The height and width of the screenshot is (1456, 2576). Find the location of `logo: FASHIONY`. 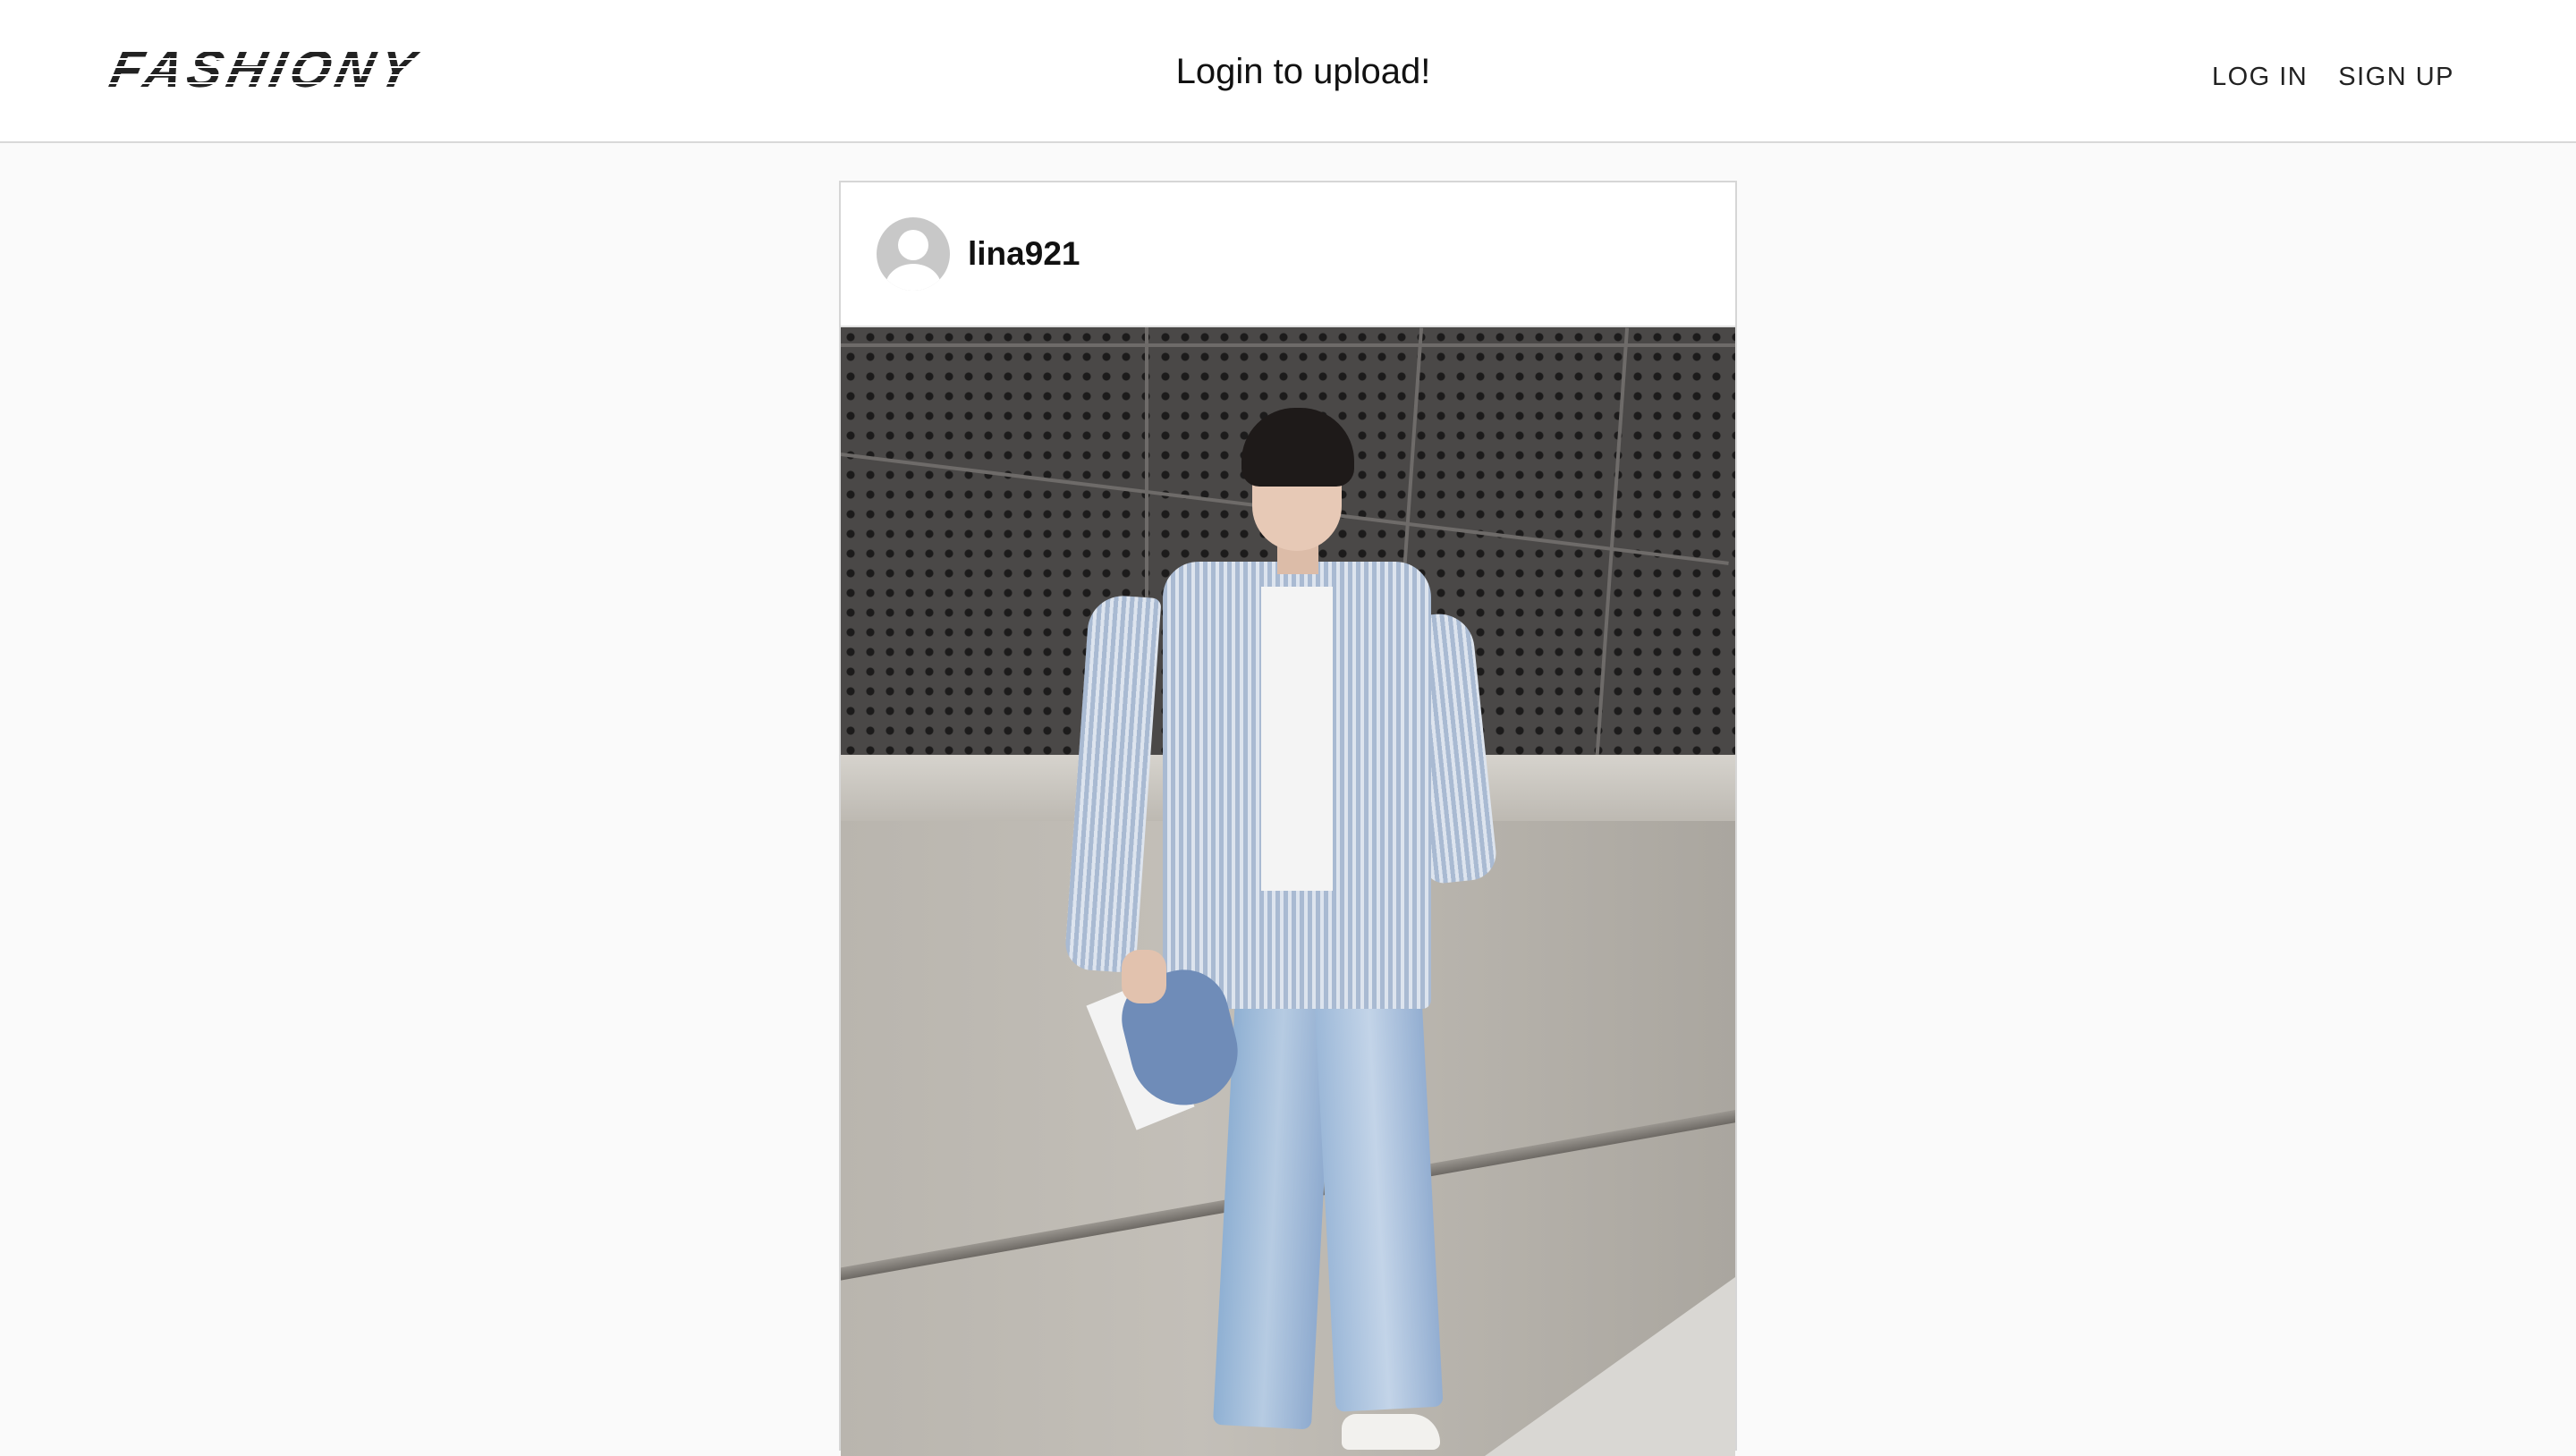

logo: FASHIONY is located at coordinates (265, 69).